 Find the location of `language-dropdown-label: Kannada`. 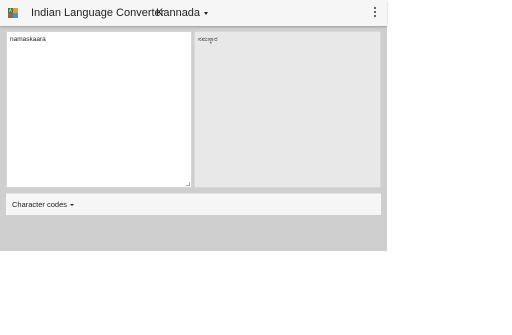

language-dropdown-label: Kannada is located at coordinates (178, 13).